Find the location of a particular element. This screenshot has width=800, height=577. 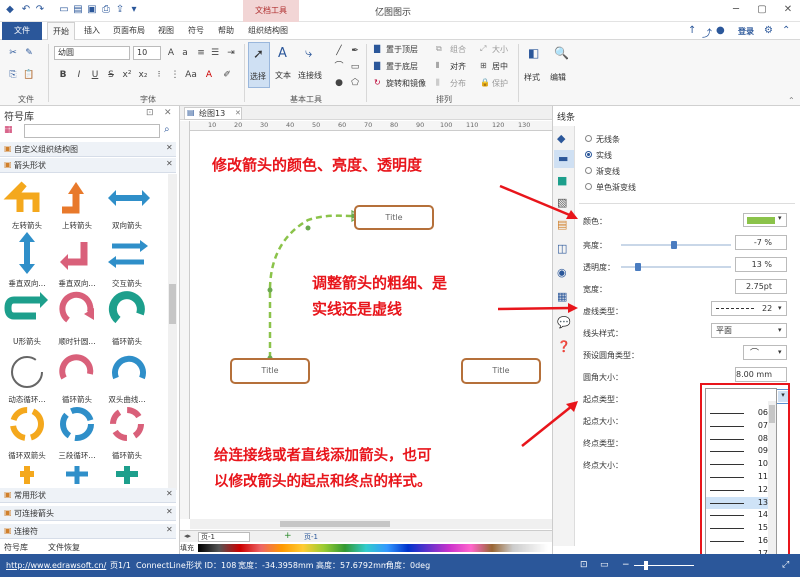

more-icon: ▾ is located at coordinates (134, 10).